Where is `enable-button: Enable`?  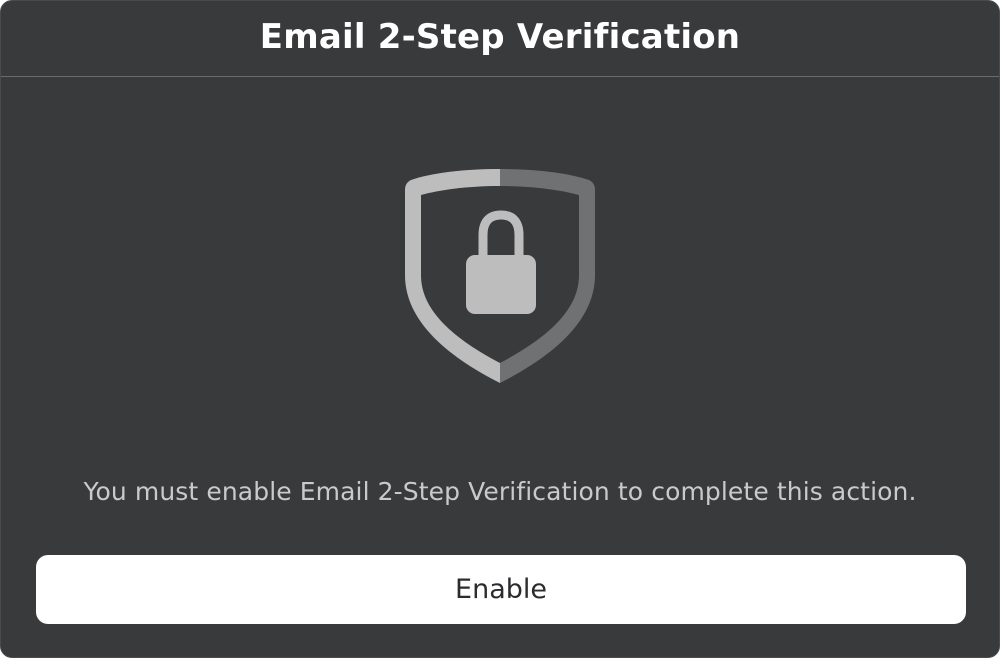
enable-button: Enable is located at coordinates (501, 589).